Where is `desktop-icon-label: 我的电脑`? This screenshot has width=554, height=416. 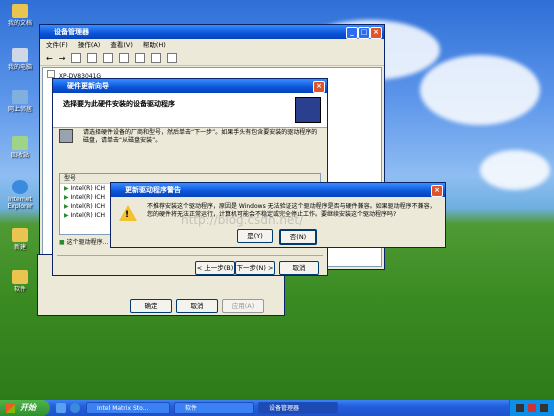 desktop-icon-label: 我的电脑 is located at coordinates (19, 67).